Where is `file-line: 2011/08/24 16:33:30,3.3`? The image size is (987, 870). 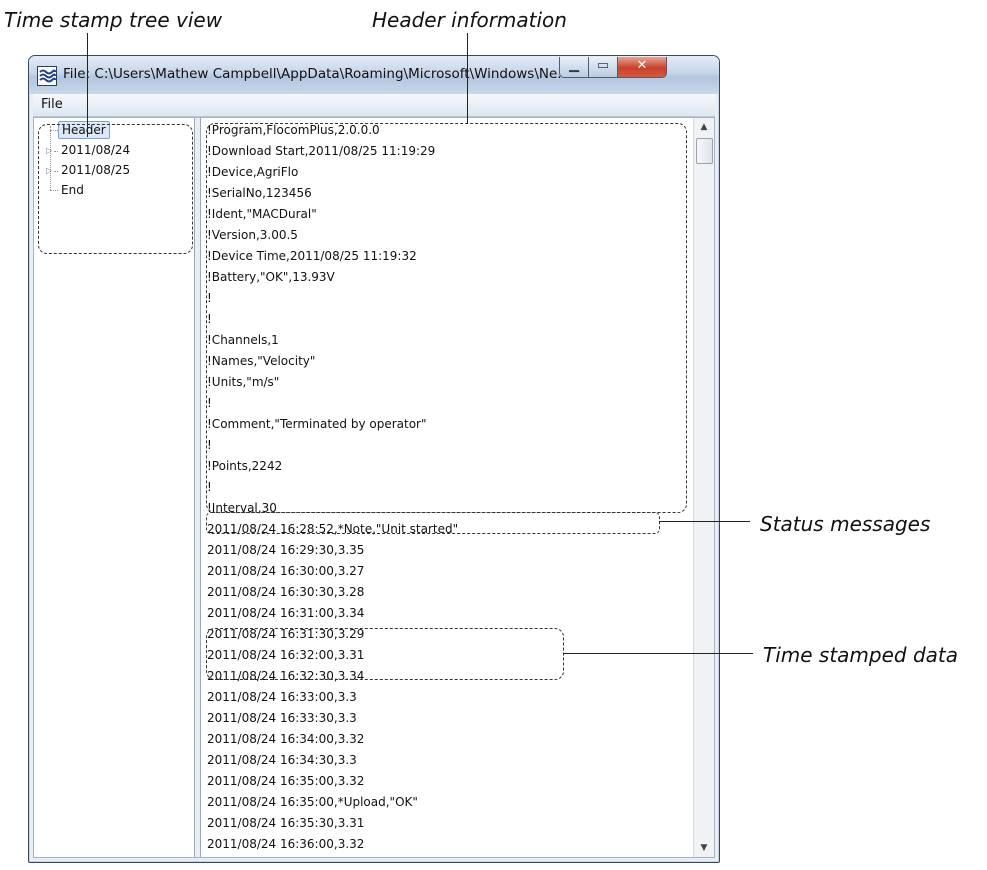
file-line: 2011/08/24 16:33:30,3.3 is located at coordinates (282, 718).